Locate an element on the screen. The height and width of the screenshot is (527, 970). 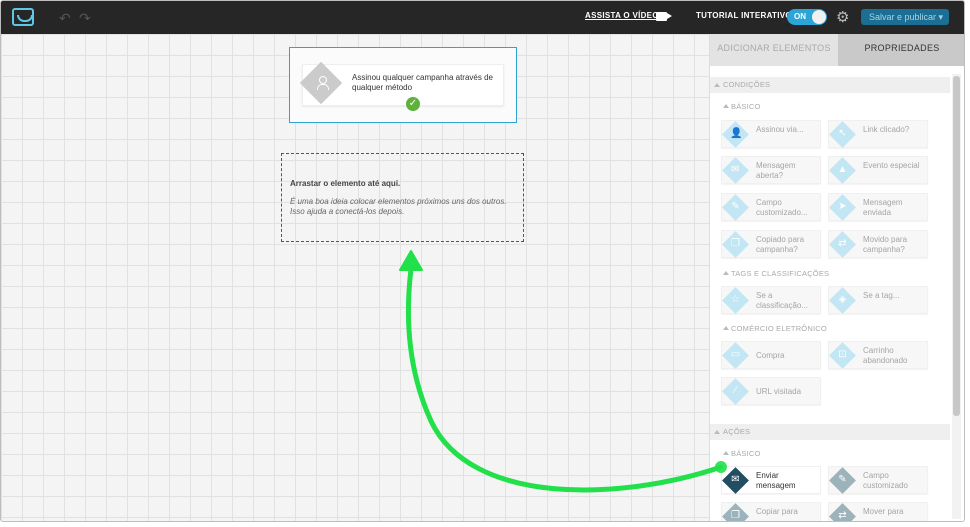
section-conditions: CONDIÇÕES is located at coordinates (830, 85).